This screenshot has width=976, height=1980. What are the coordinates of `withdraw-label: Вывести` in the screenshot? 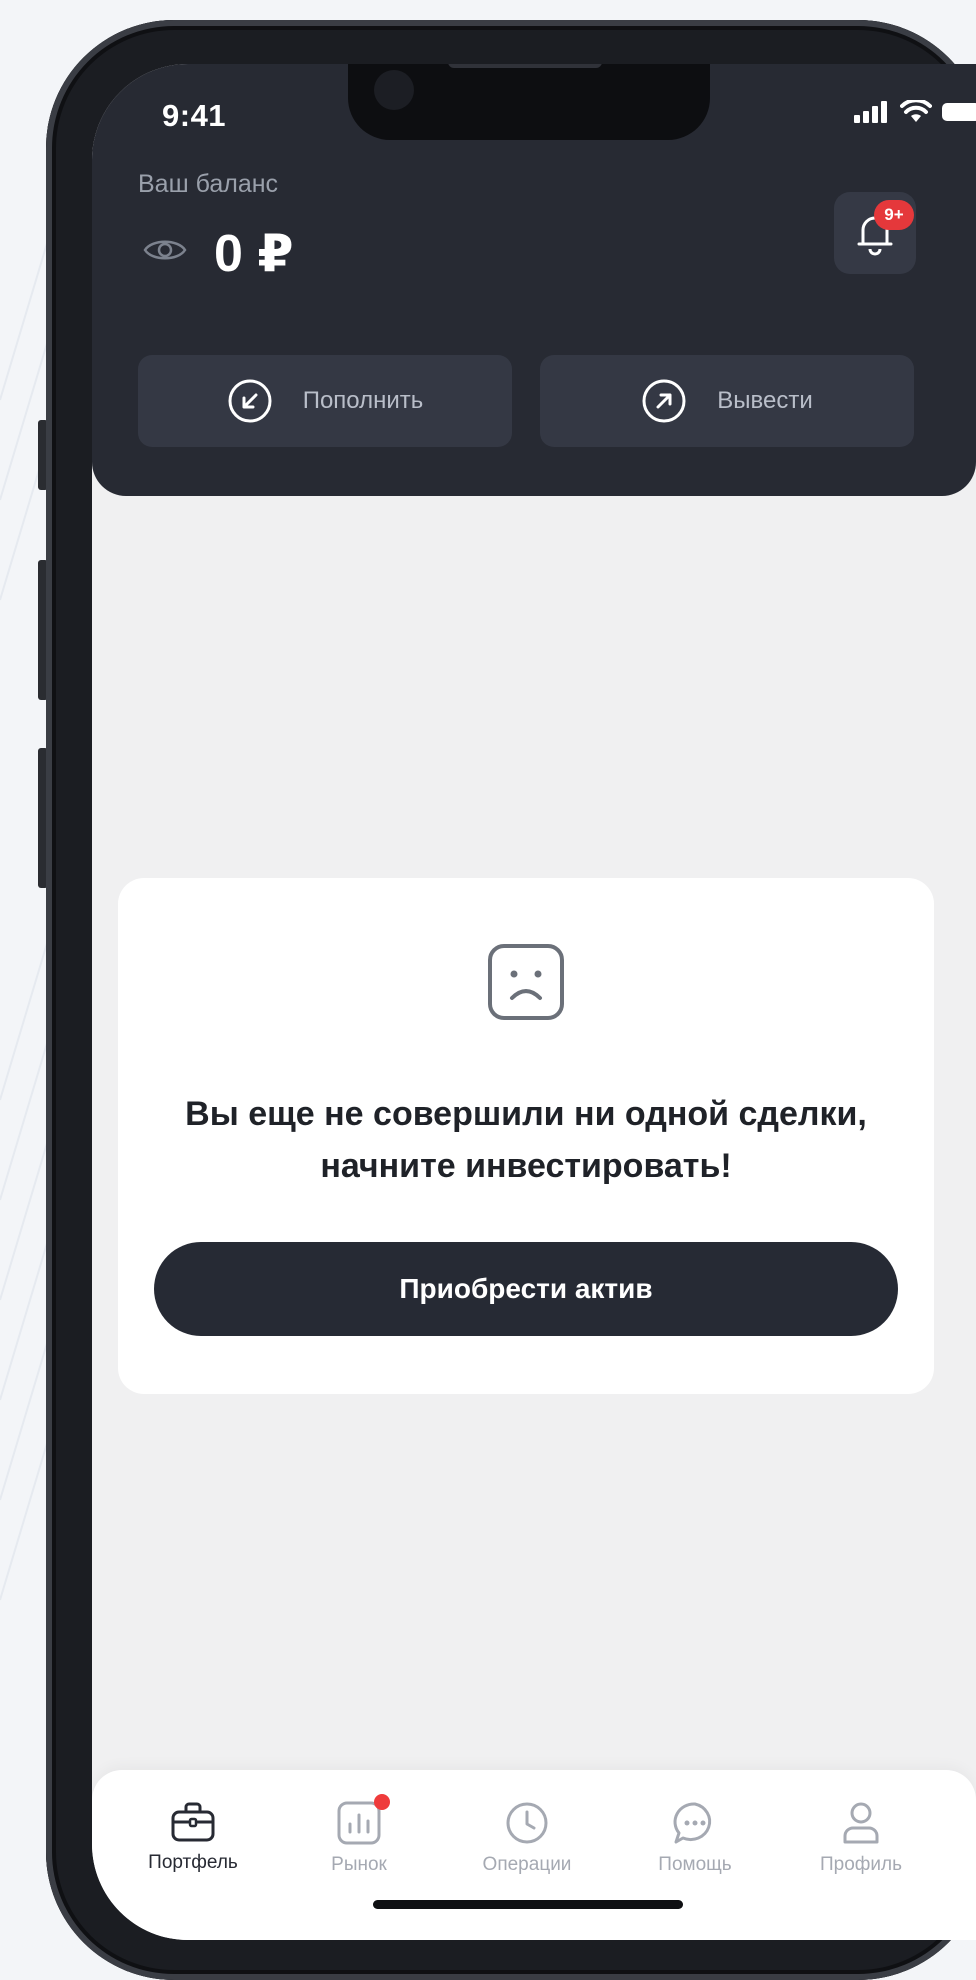 It's located at (765, 400).